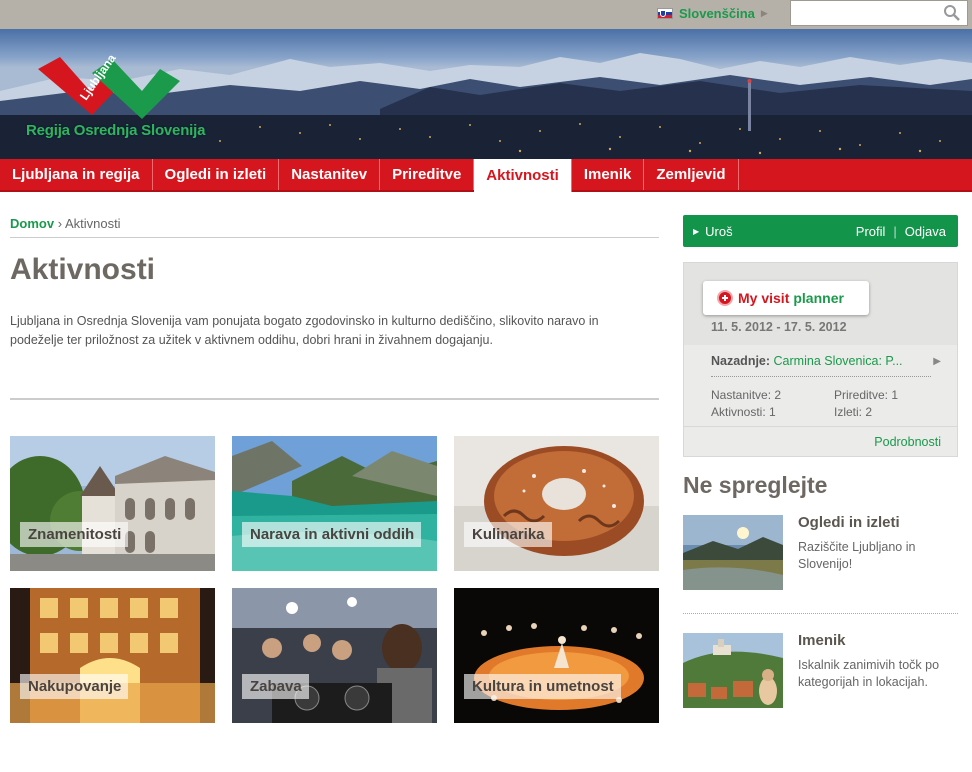  What do you see at coordinates (717, 13) in the screenshot?
I see `language-label: Slovenščina` at bounding box center [717, 13].